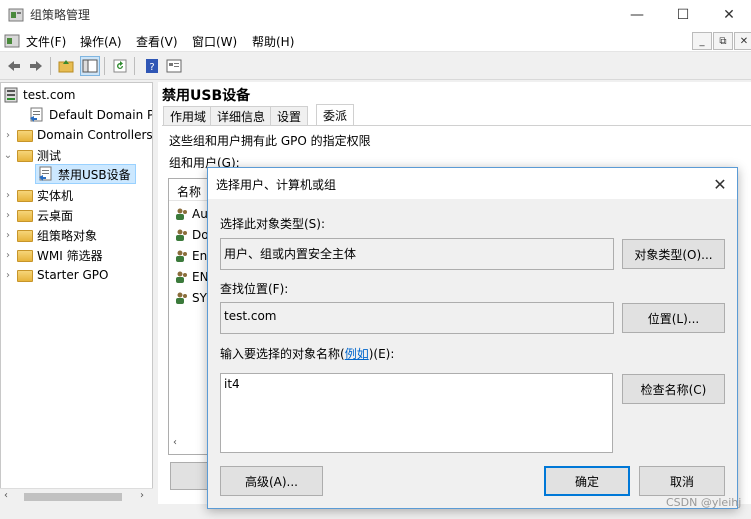 This screenshot has height=519, width=751. What do you see at coordinates (12, 41) in the screenshot?
I see `mmc-icon` at bounding box center [12, 41].